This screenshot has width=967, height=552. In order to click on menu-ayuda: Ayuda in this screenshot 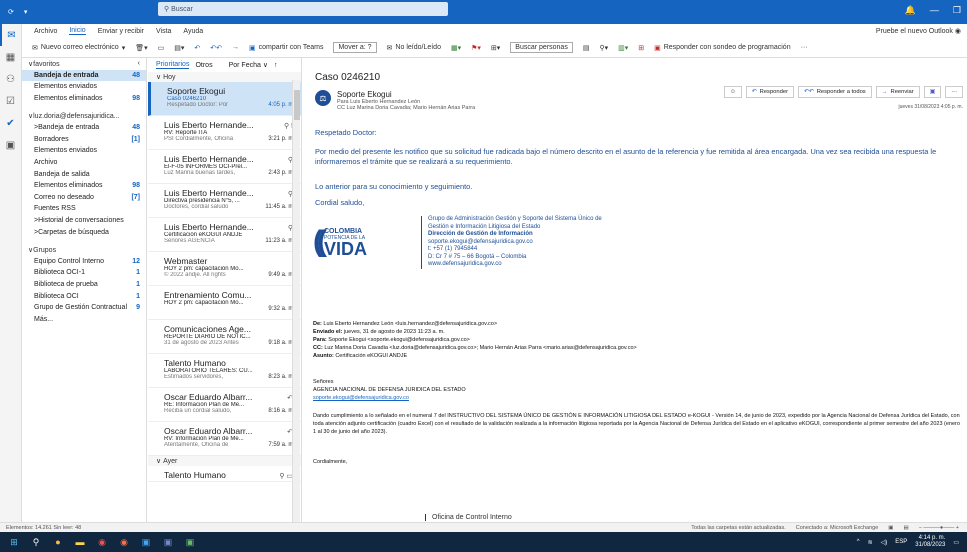, I will do `click(193, 31)`.